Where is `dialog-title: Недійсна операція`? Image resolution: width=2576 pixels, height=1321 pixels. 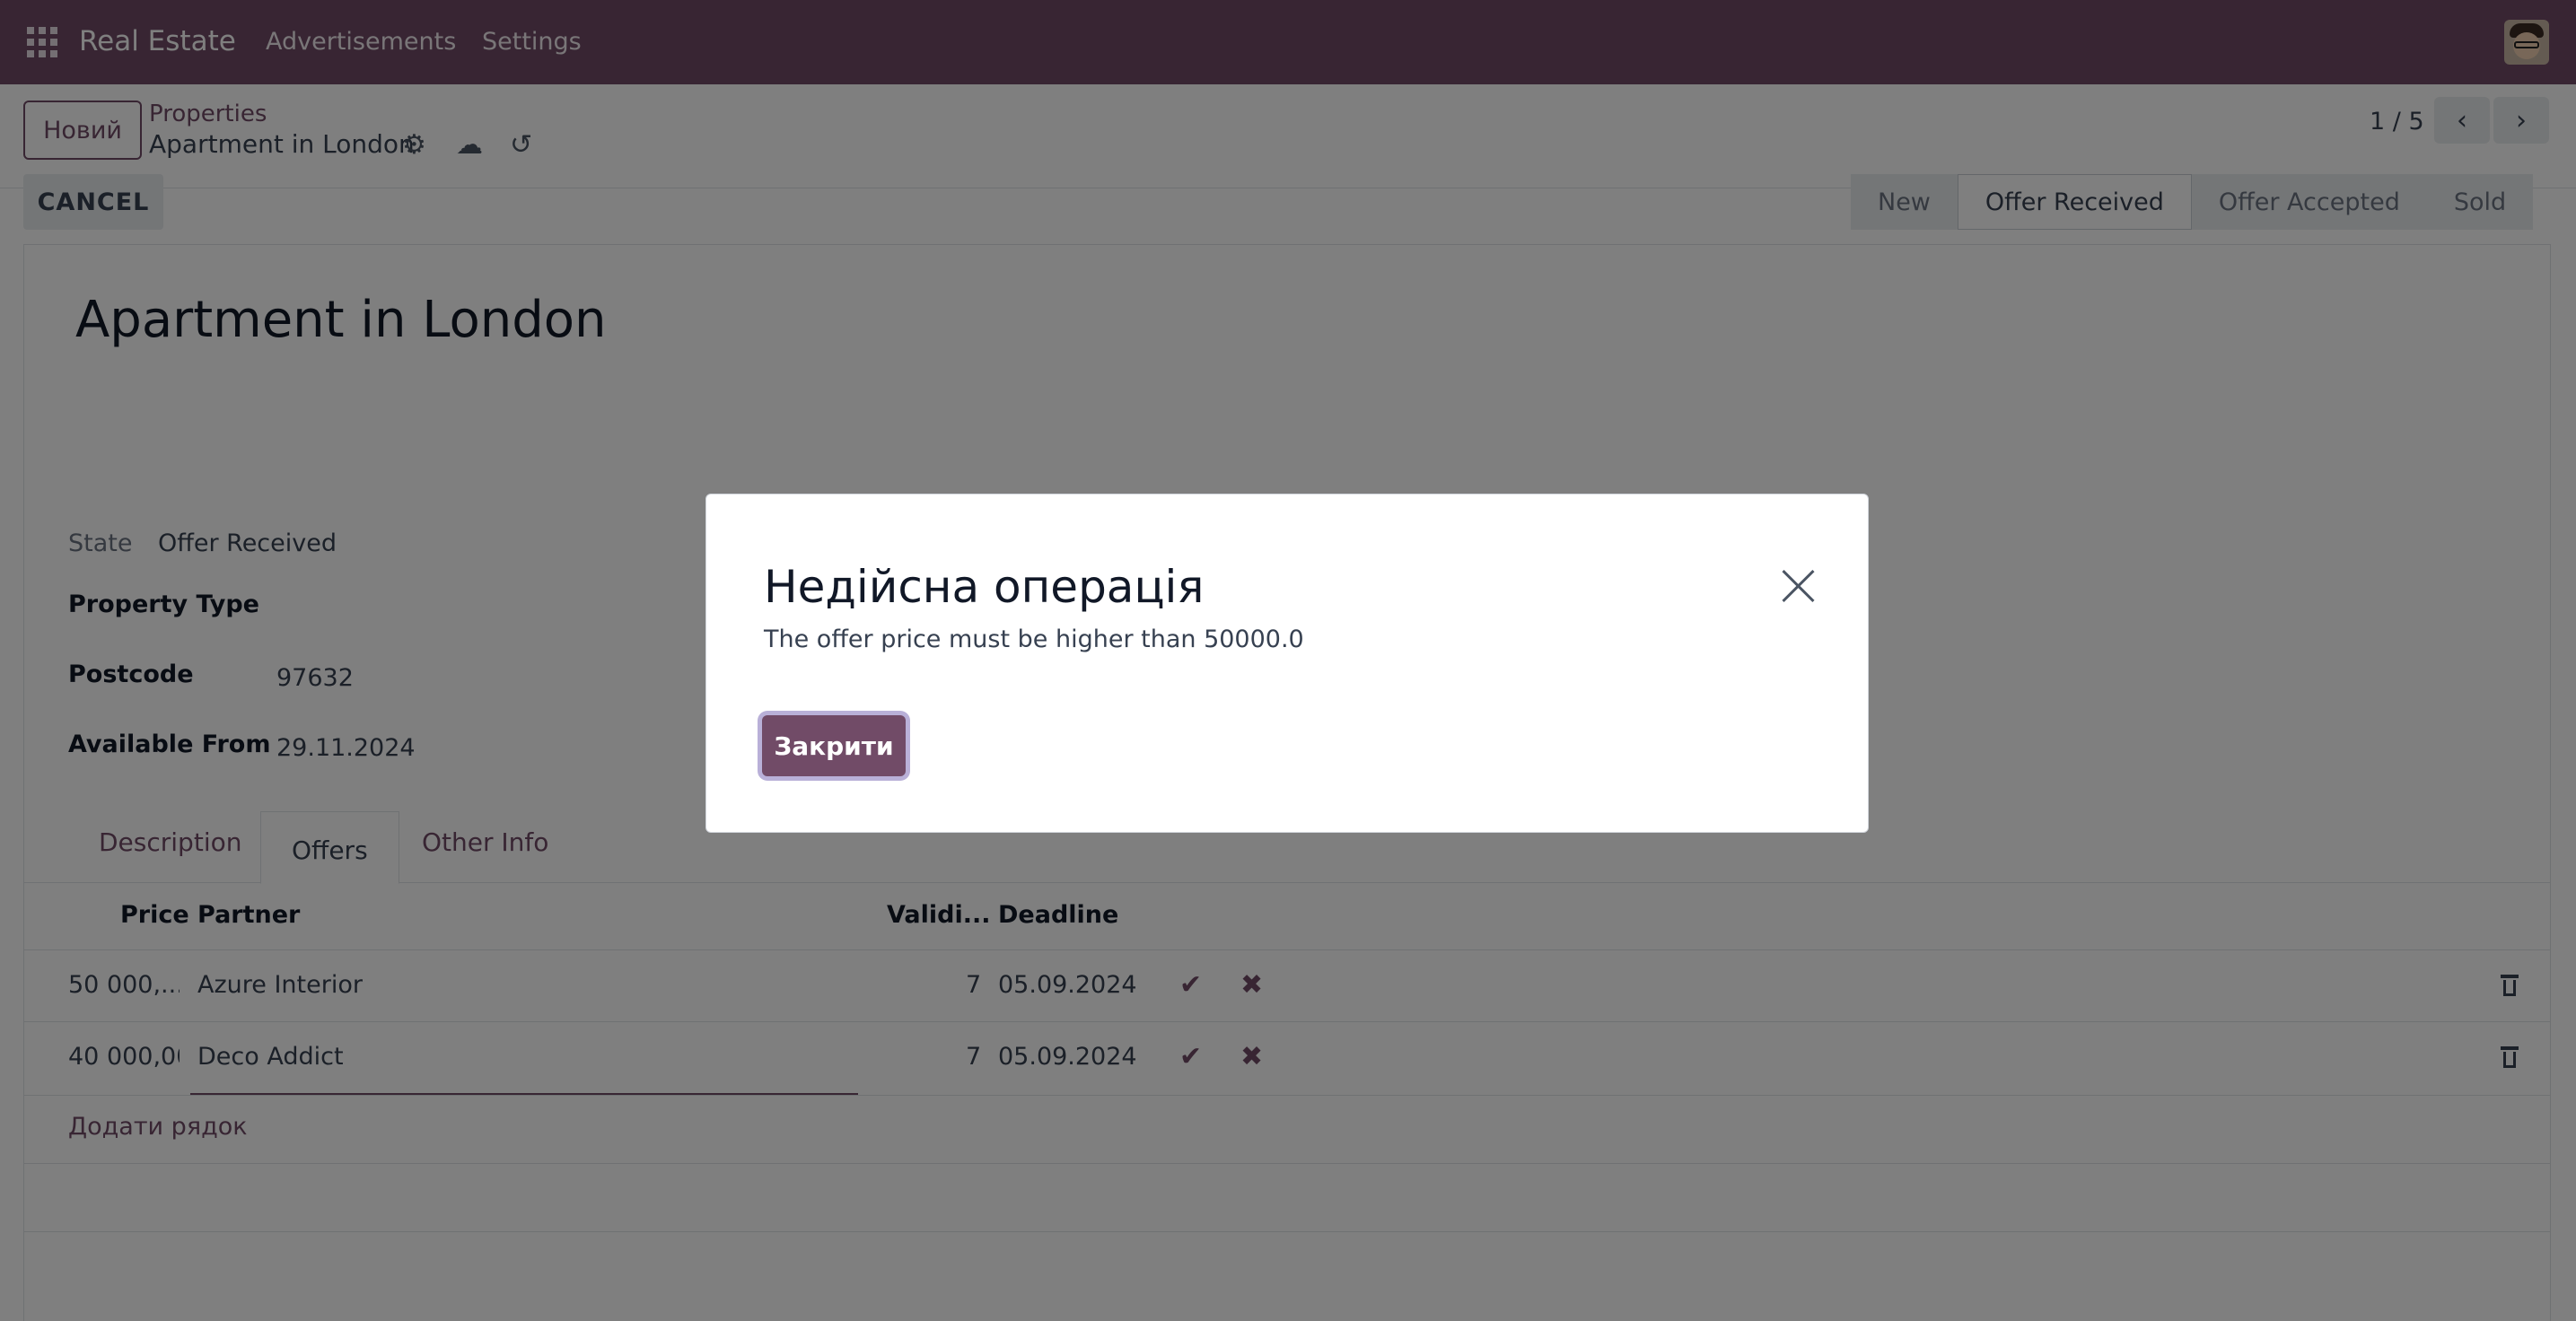 dialog-title: Недійсна операція is located at coordinates (984, 587).